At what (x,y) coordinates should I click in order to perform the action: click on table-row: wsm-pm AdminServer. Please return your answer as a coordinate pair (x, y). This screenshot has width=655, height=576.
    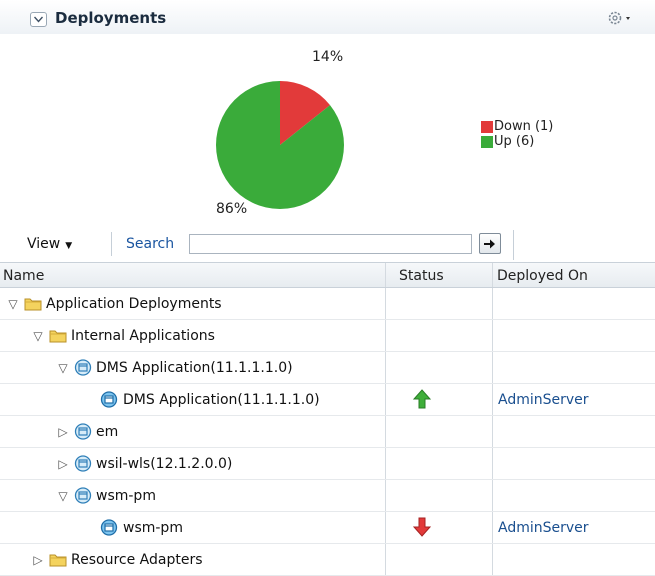
    Looking at the image, I should click on (327, 528).